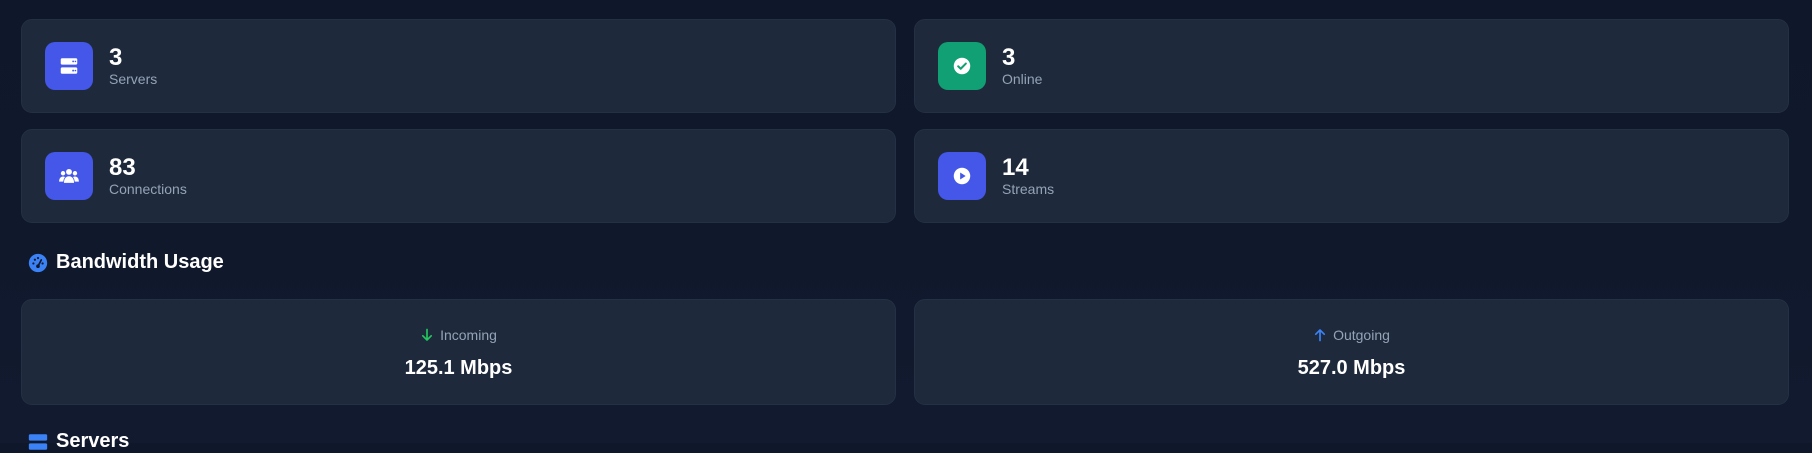  What do you see at coordinates (1361, 334) in the screenshot?
I see `outgoing-label: Outgoing` at bounding box center [1361, 334].